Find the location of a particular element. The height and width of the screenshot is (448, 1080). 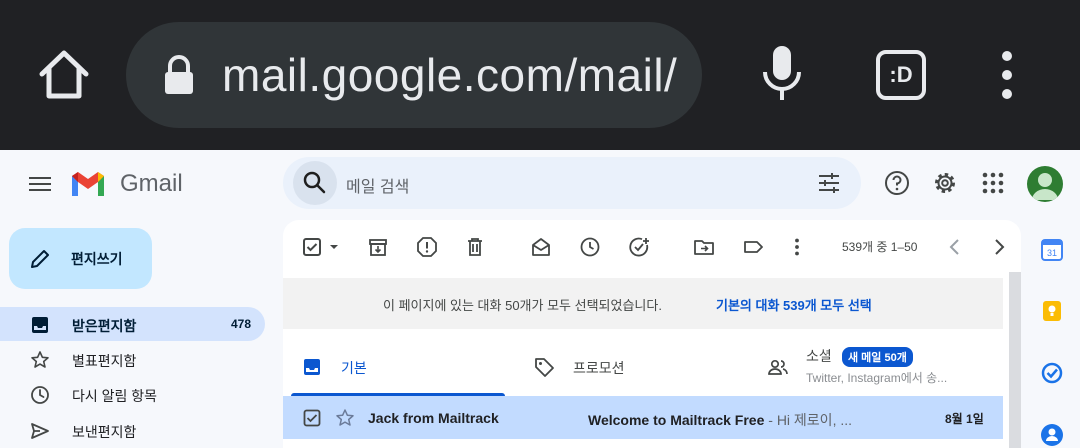

email-date: 8월 1일 is located at coordinates (964, 419).